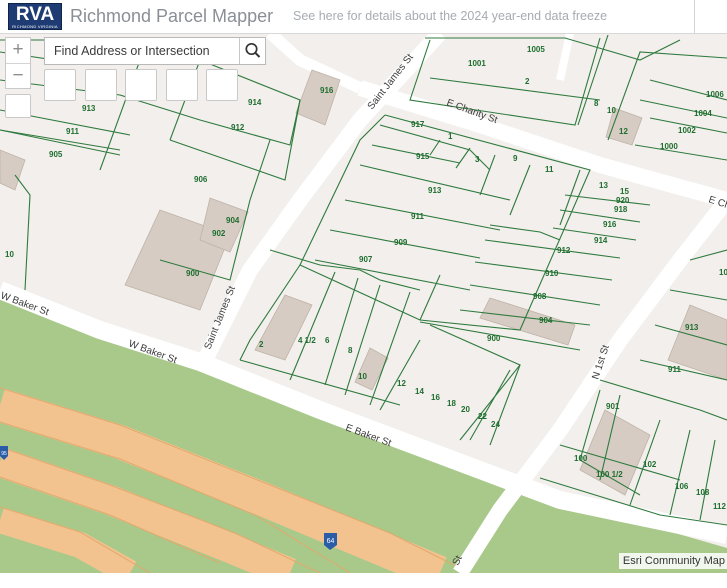 The image size is (727, 588). I want to click on parcel-label: 112, so click(719, 506).